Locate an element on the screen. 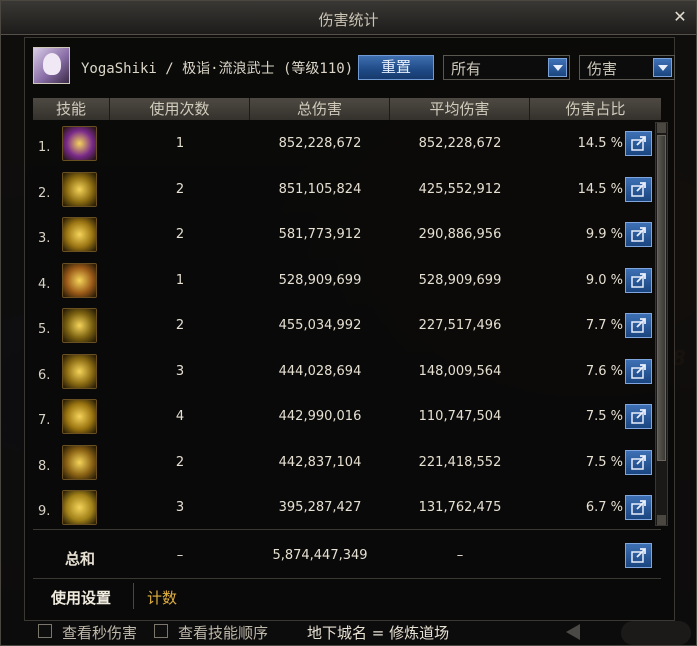 This screenshot has width=697, height=646. table-row: 5. 2 455,034,992 227,517,496 7.7 % is located at coordinates (343, 327).